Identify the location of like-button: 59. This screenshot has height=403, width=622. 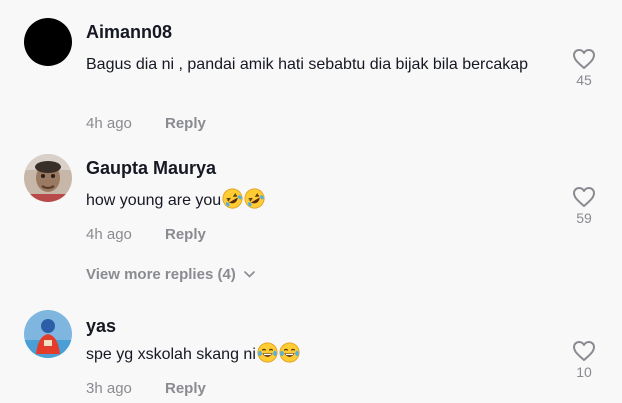
(584, 206).